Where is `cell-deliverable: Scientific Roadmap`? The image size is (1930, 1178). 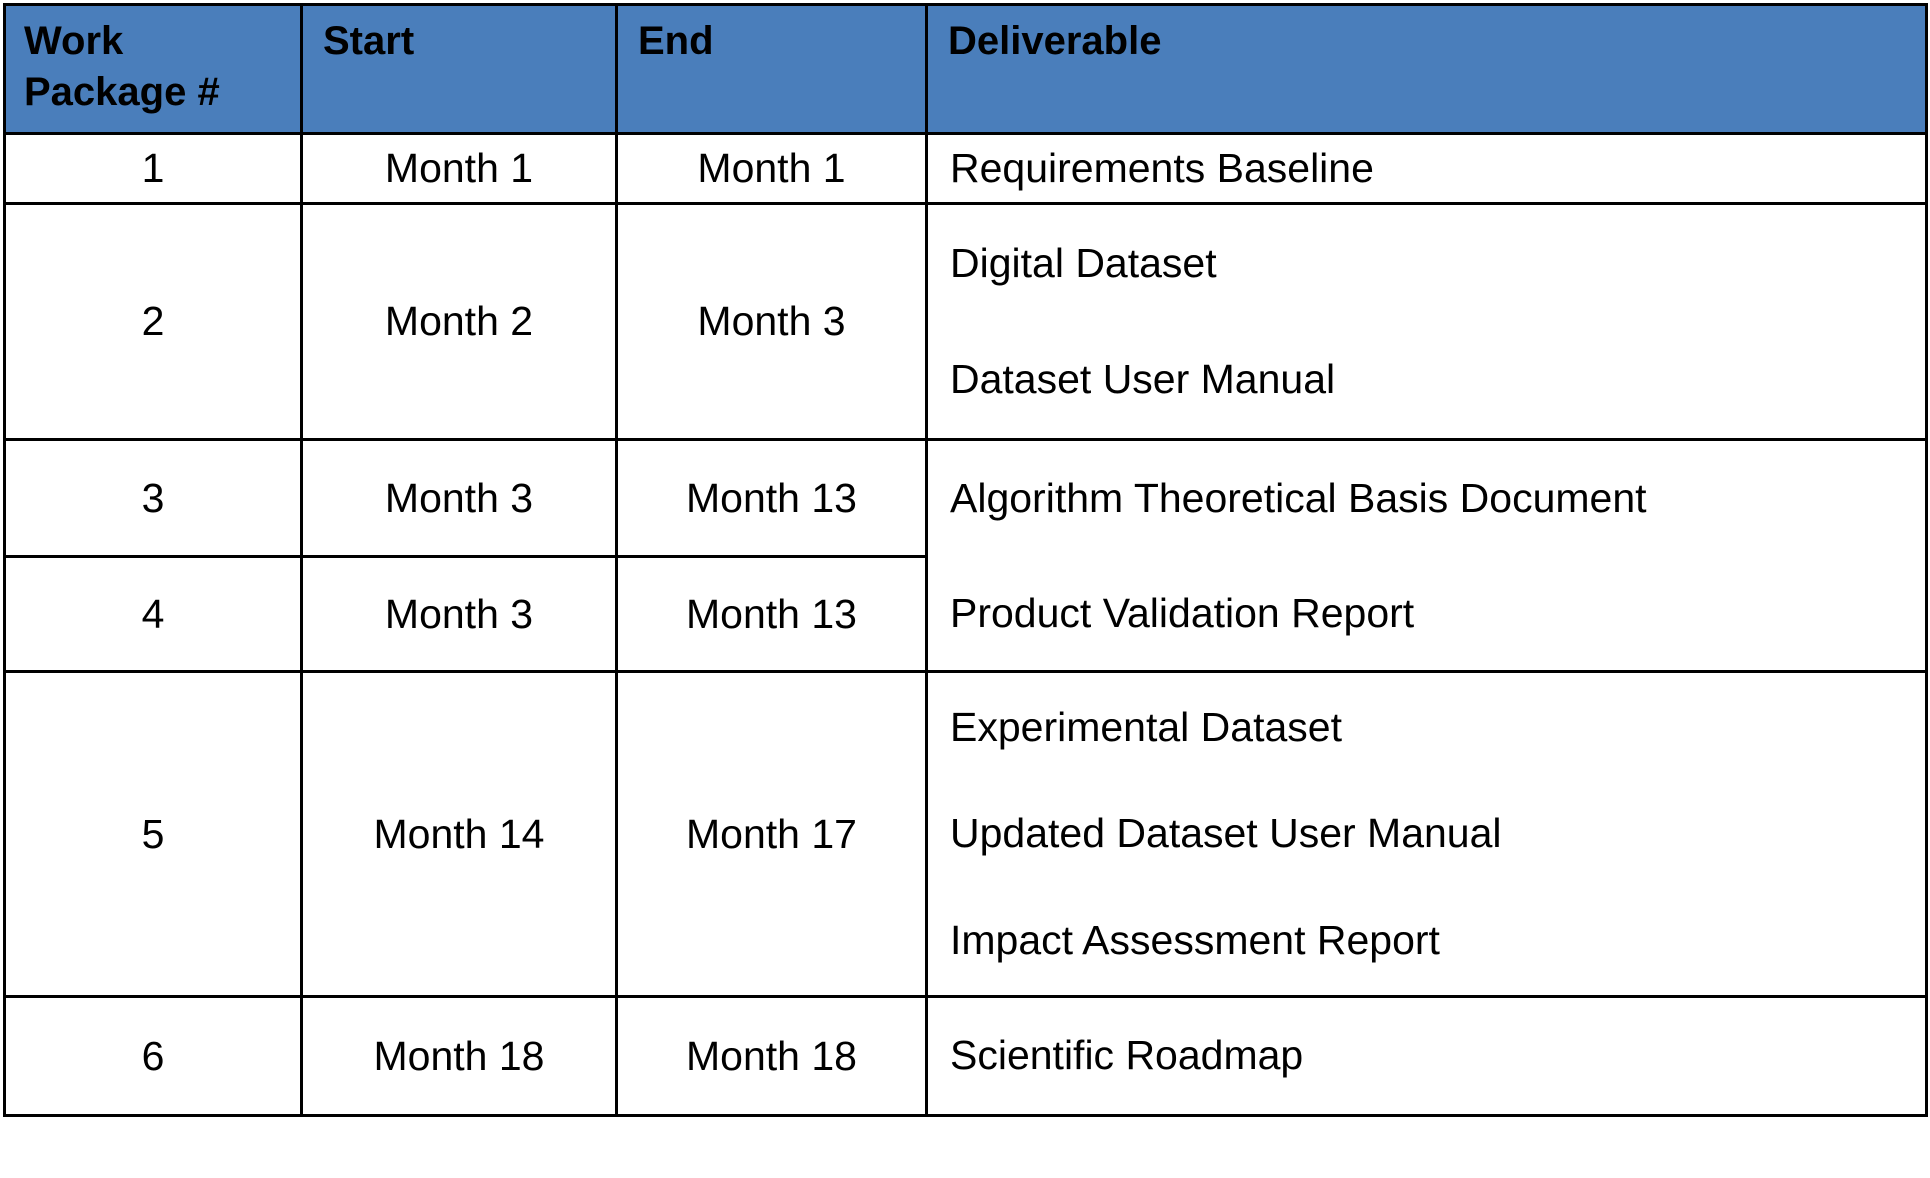
cell-deliverable: Scientific Roadmap is located at coordinates (1426, 1056).